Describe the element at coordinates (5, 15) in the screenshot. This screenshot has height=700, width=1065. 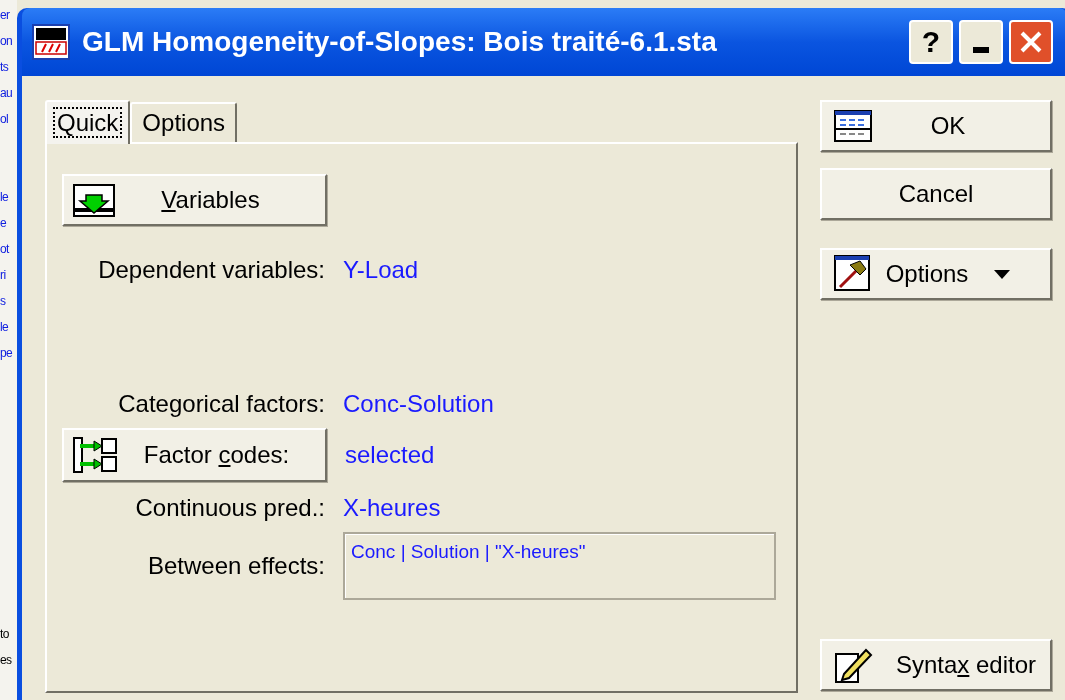
I see `background-text: er` at that location.